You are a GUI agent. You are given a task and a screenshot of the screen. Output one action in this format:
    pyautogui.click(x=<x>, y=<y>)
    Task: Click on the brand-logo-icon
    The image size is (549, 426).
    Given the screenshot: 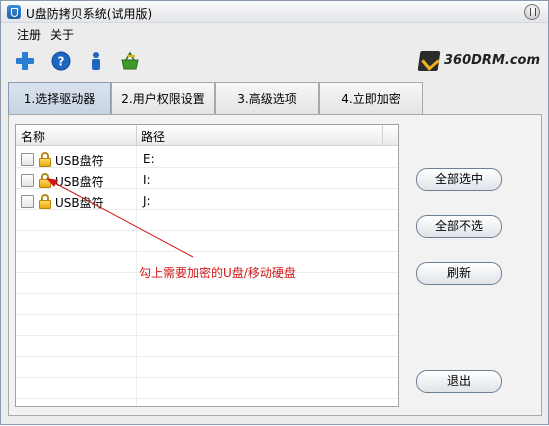 What is the action you would take?
    pyautogui.click(x=429, y=61)
    